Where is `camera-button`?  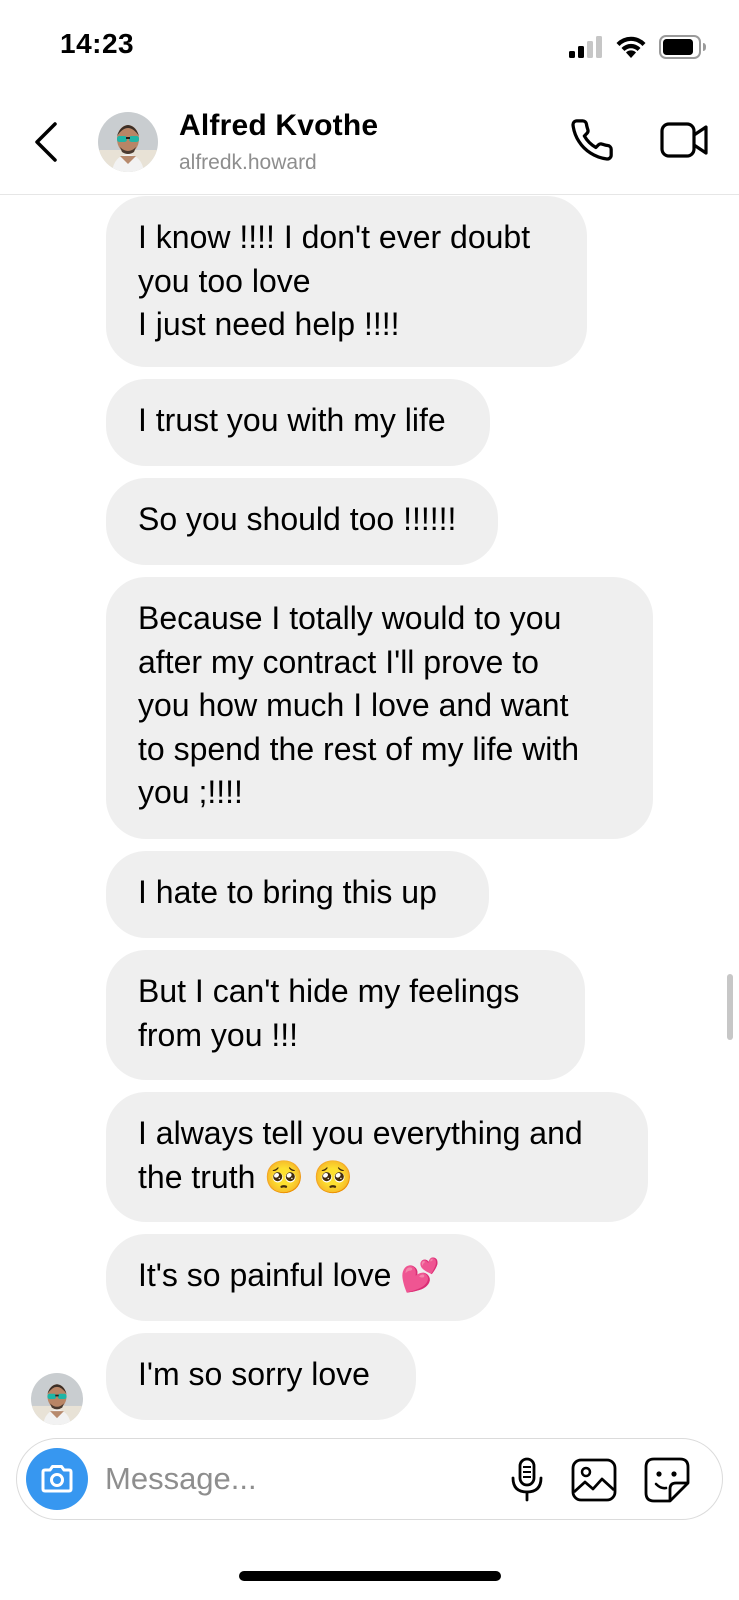
camera-button is located at coordinates (57, 1479).